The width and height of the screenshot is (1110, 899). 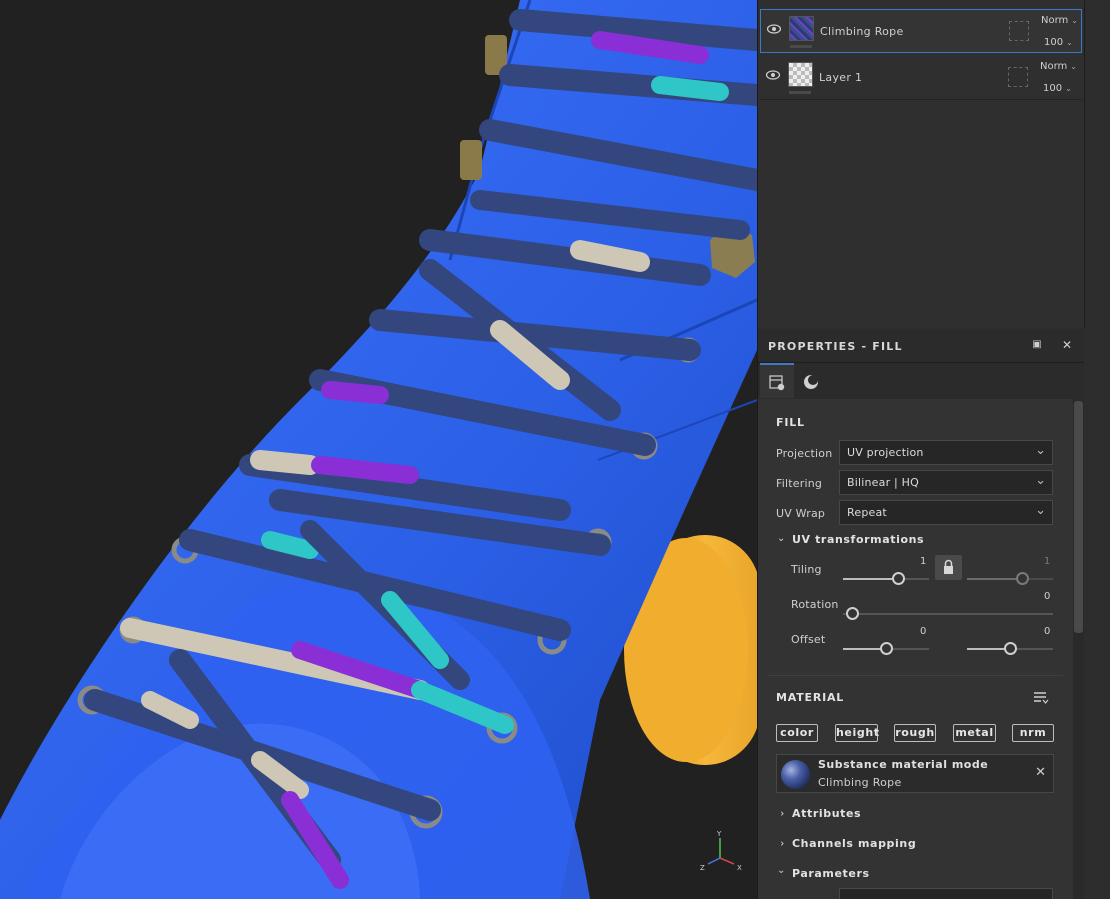 I want to click on material-card: Substance material mode Climbing Rope ✕, so click(x=915, y=773).